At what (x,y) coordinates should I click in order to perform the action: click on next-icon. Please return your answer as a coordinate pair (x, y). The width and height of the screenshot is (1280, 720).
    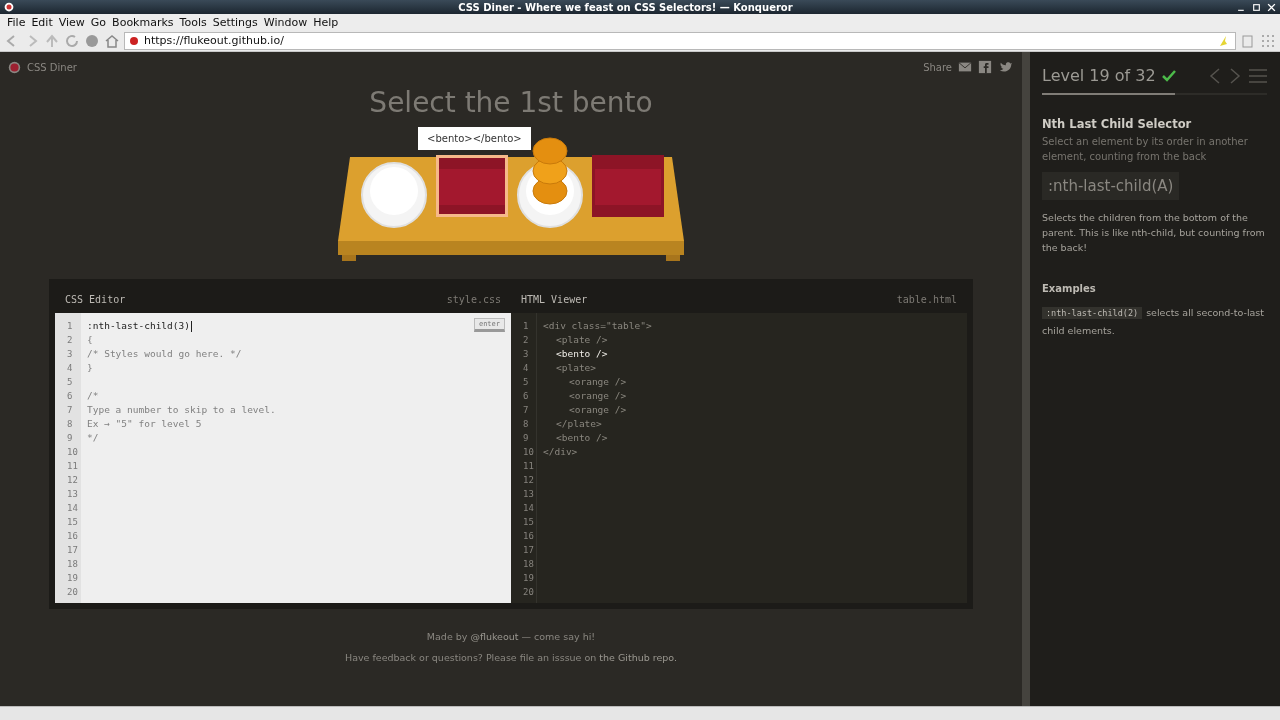
    Looking at the image, I should click on (1235, 75).